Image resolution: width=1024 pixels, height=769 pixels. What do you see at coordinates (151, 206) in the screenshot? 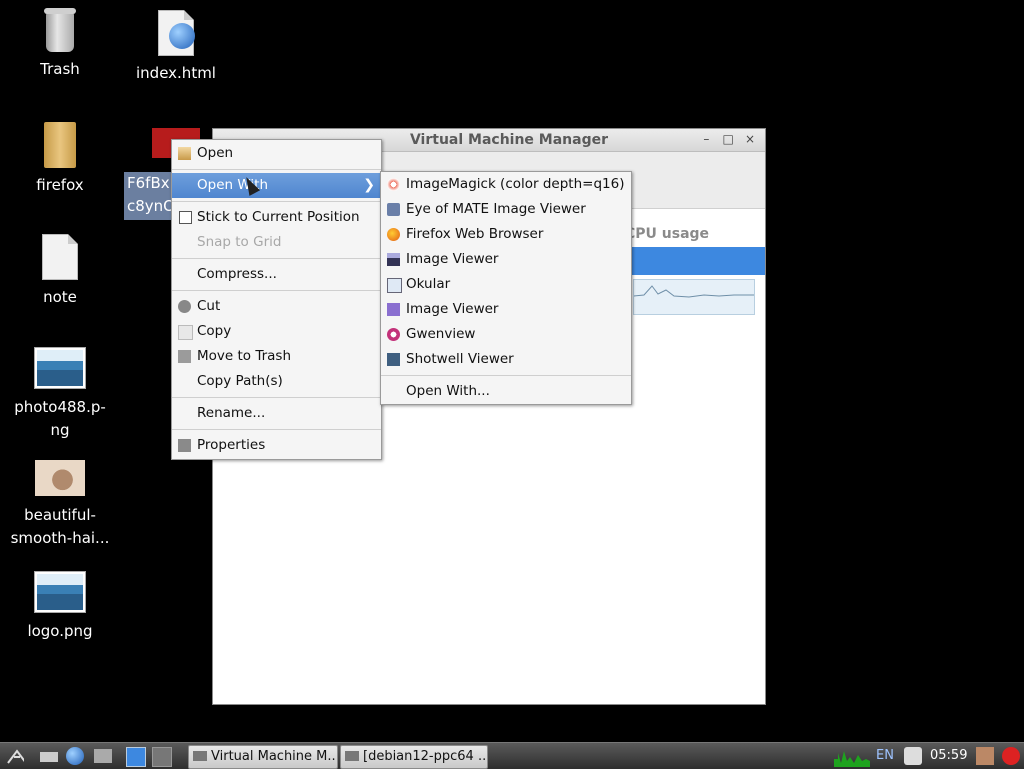
I see `selected-file-label-line2: c8ynO` at bounding box center [151, 206].